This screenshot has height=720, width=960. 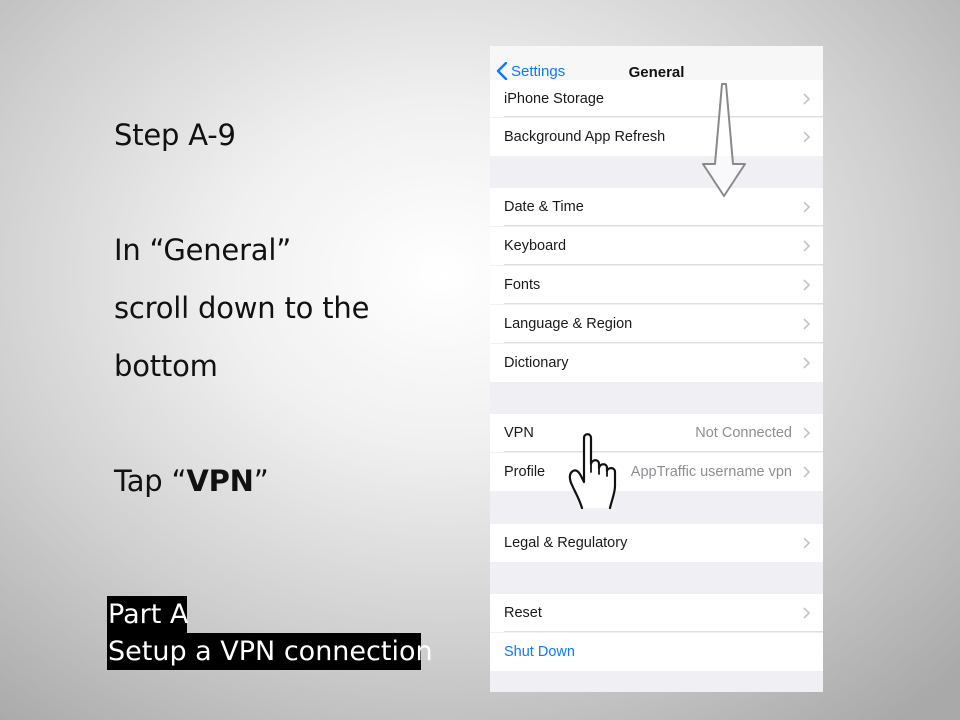 I want to click on tap-prefix: Tap “, so click(x=150, y=481).